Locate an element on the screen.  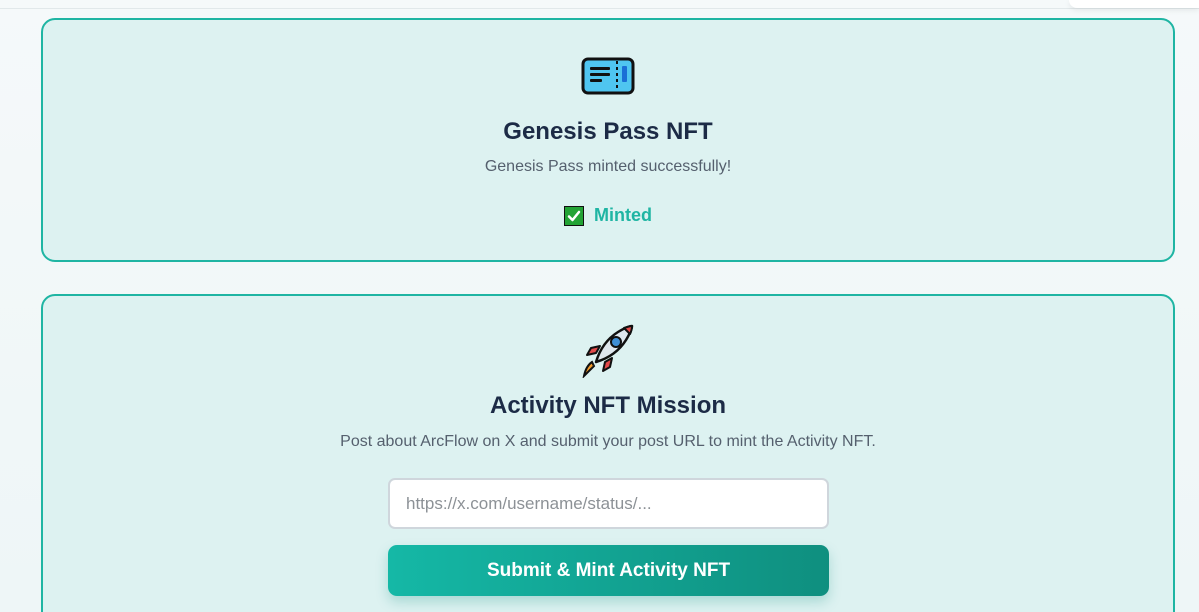
submit-mint-activity-nft-button: Submit & Mint Activity NFT is located at coordinates (608, 570).